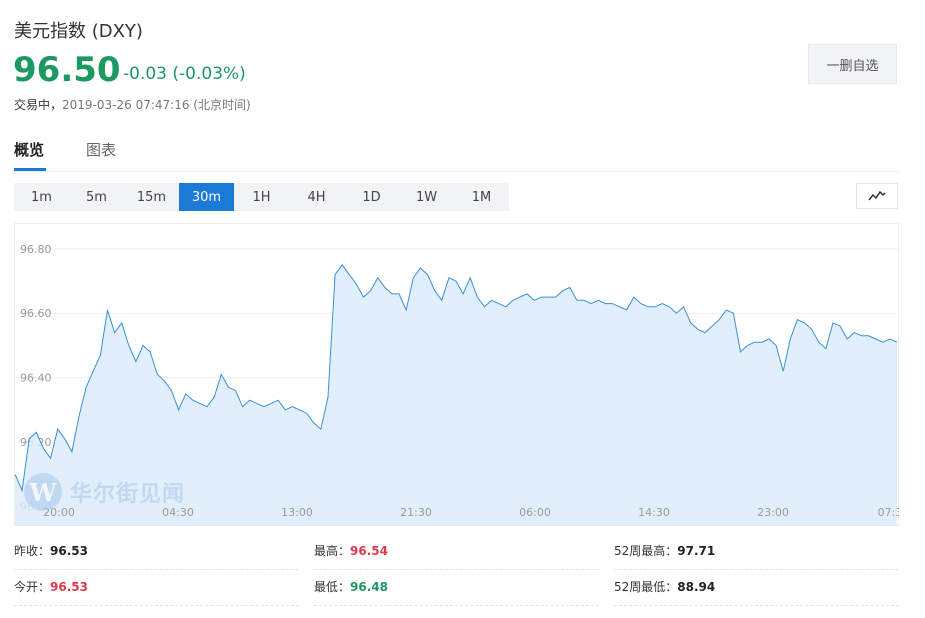 The height and width of the screenshot is (618, 925). I want to click on period-1w-button: 1W, so click(426, 197).